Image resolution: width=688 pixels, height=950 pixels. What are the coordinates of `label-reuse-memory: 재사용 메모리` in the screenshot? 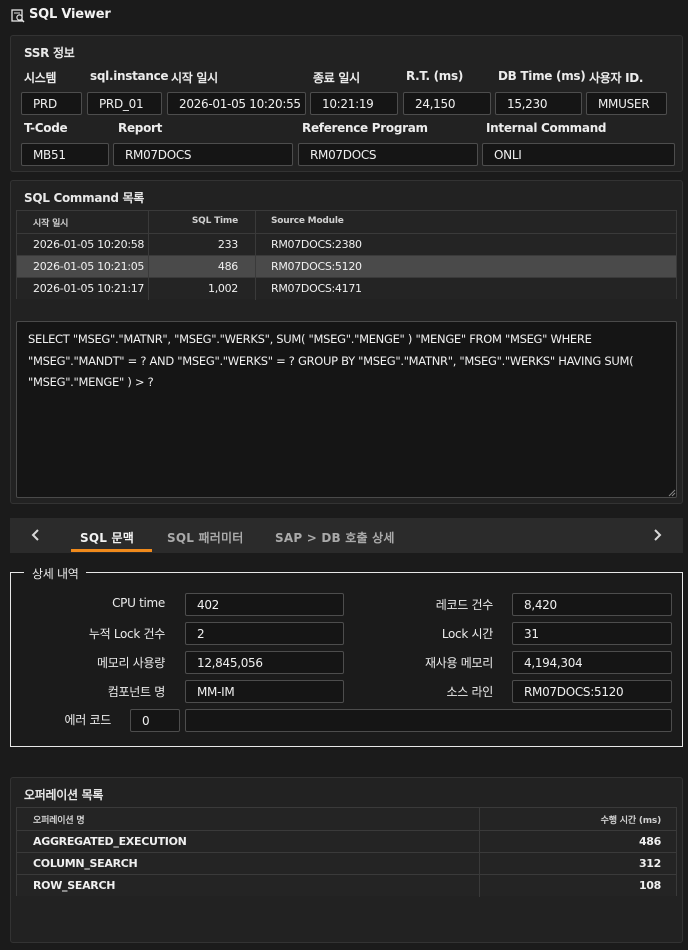 It's located at (459, 663).